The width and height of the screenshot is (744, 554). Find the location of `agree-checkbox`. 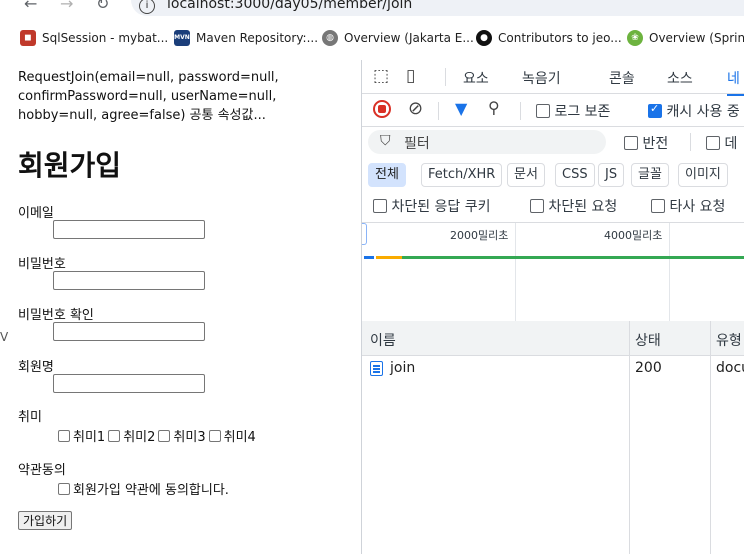

agree-checkbox is located at coordinates (64, 488).